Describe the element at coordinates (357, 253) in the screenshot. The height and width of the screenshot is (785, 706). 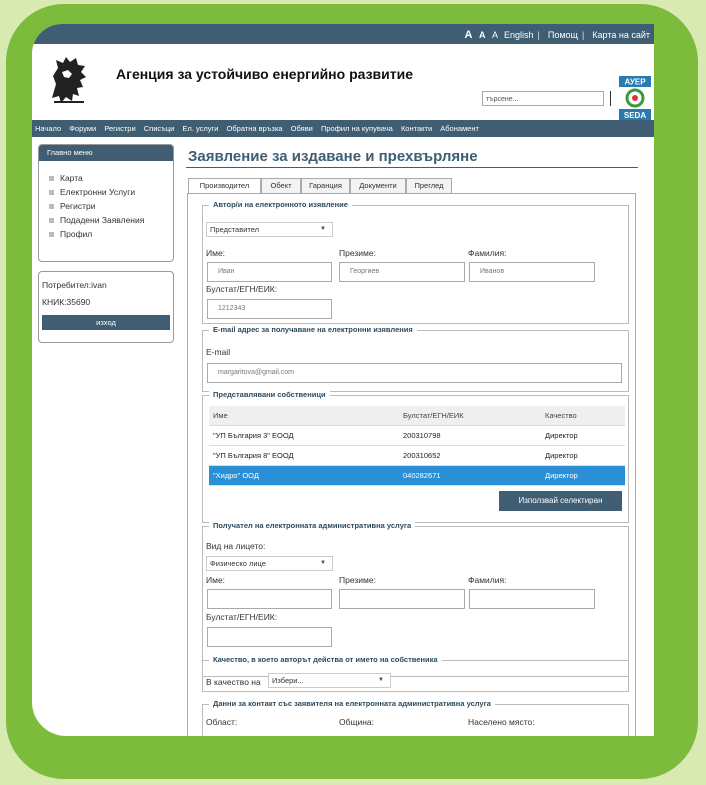
I see `middle-name-label: Презиме:` at that location.